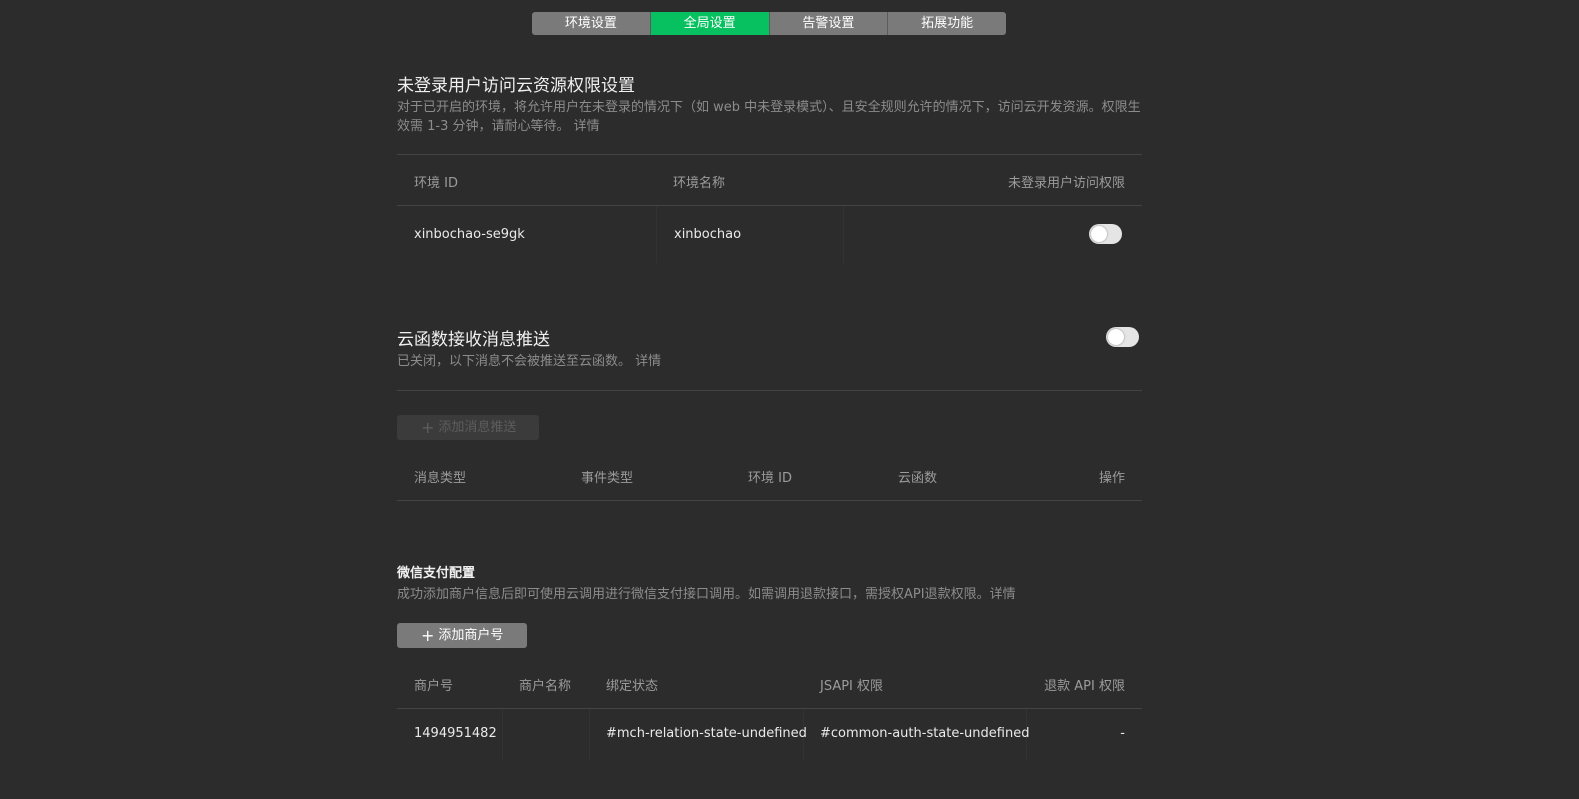  I want to click on col-refund-api-auth: 退款 API 权限, so click(1084, 686).